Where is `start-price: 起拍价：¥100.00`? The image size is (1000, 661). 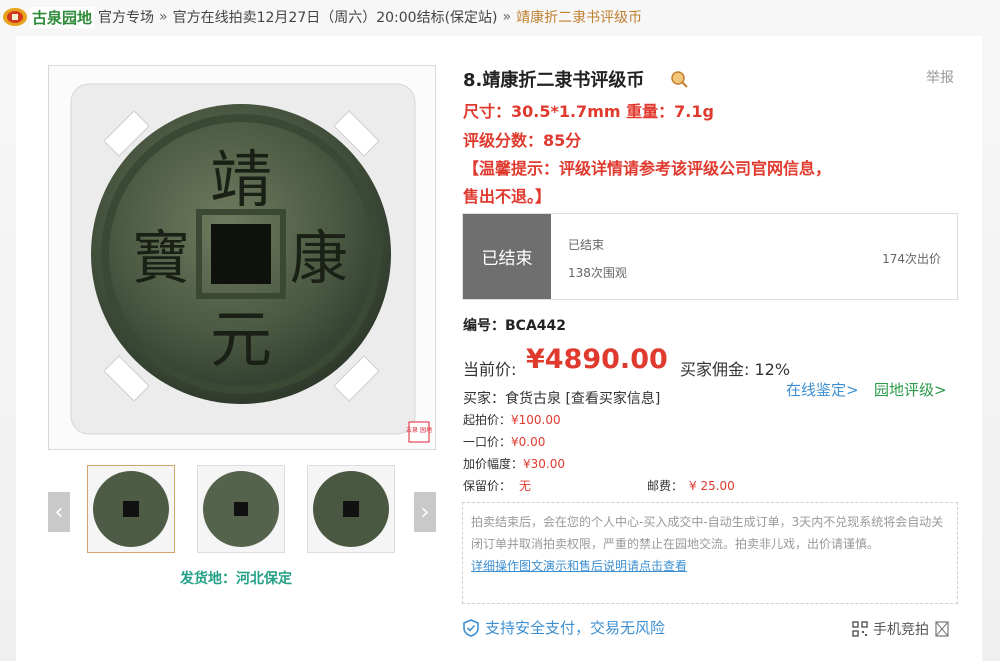
start-price: 起拍价：¥100.00 is located at coordinates (512, 420).